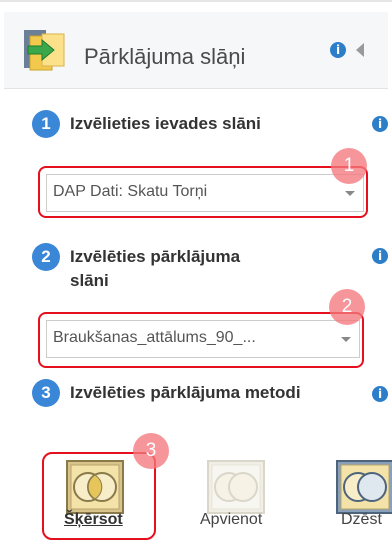 This screenshot has height=540, width=392. I want to click on step-1-label: Izvēlieties ievades slāni, so click(165, 123).